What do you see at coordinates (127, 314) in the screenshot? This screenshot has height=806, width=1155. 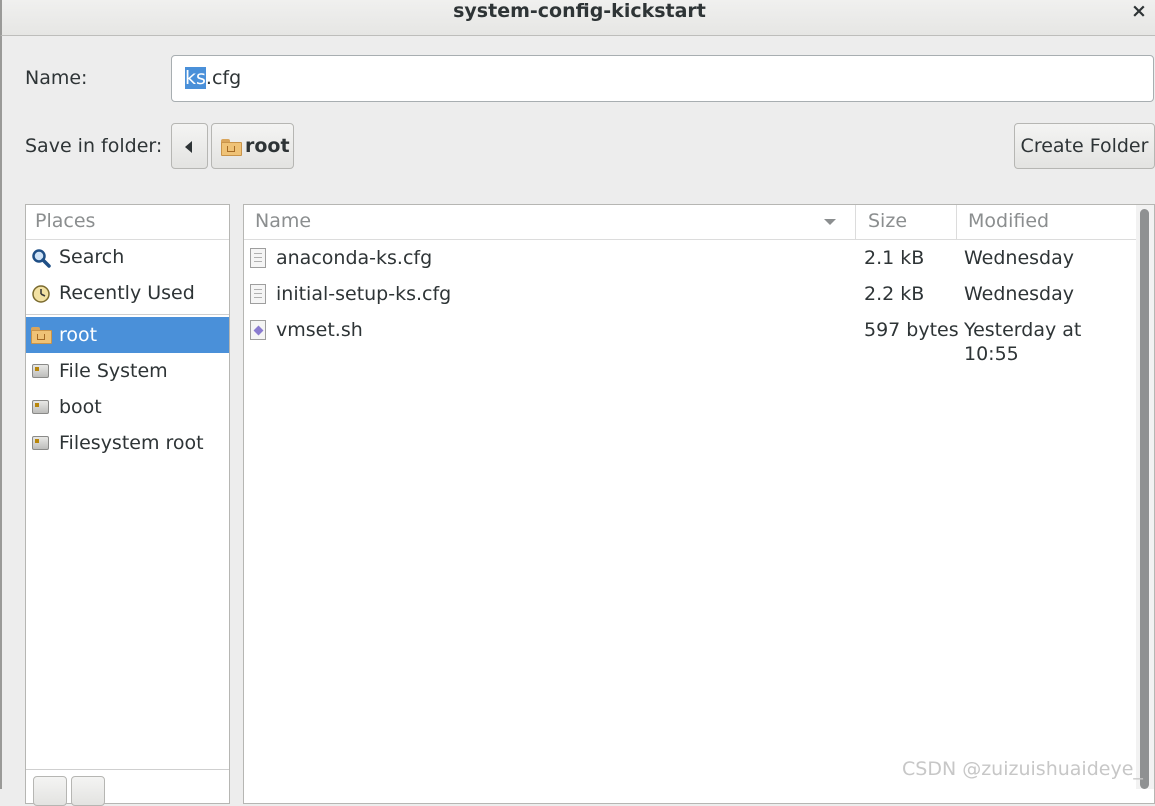 I see `places-separator` at bounding box center [127, 314].